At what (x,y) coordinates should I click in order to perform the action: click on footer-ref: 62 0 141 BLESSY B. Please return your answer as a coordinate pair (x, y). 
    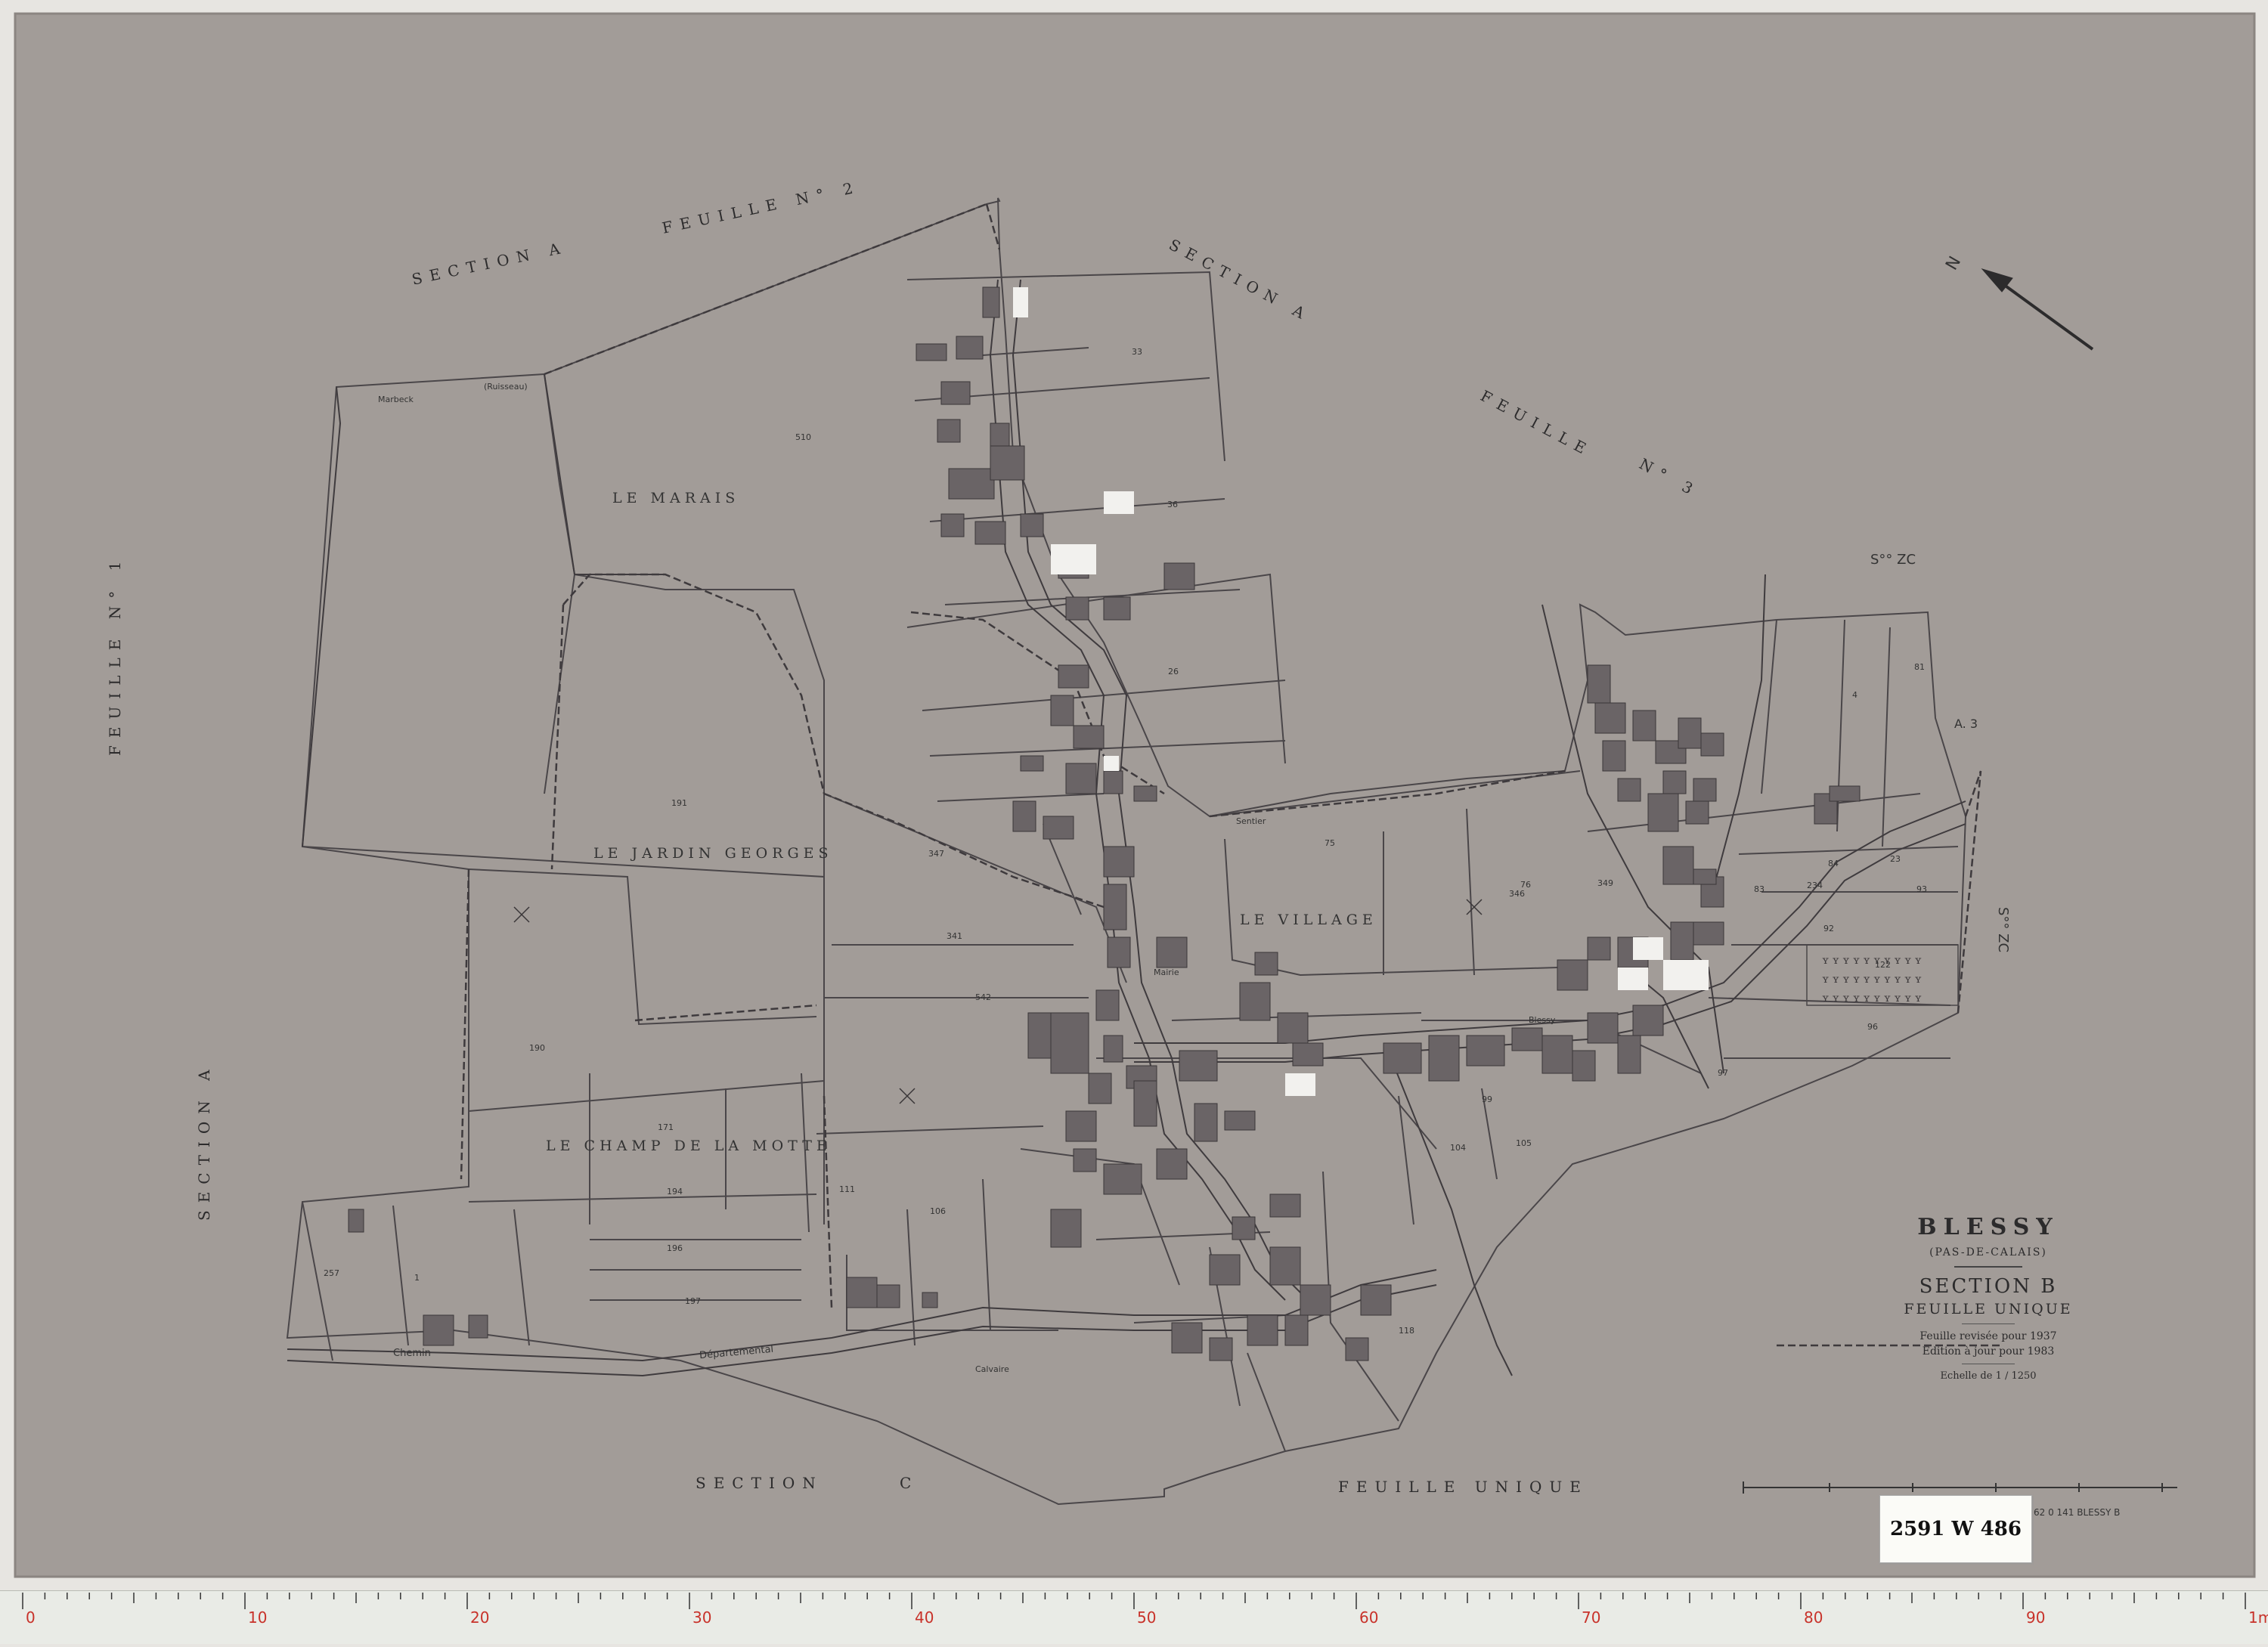
    Looking at the image, I should click on (2077, 1513).